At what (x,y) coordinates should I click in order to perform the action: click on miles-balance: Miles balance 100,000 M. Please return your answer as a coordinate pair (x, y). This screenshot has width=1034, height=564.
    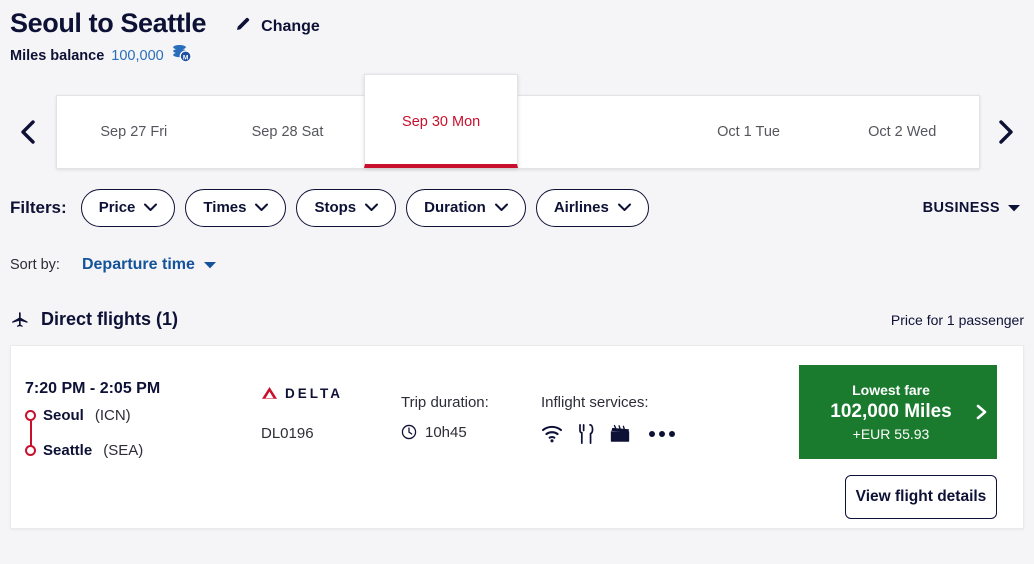
    Looking at the image, I should click on (522, 56).